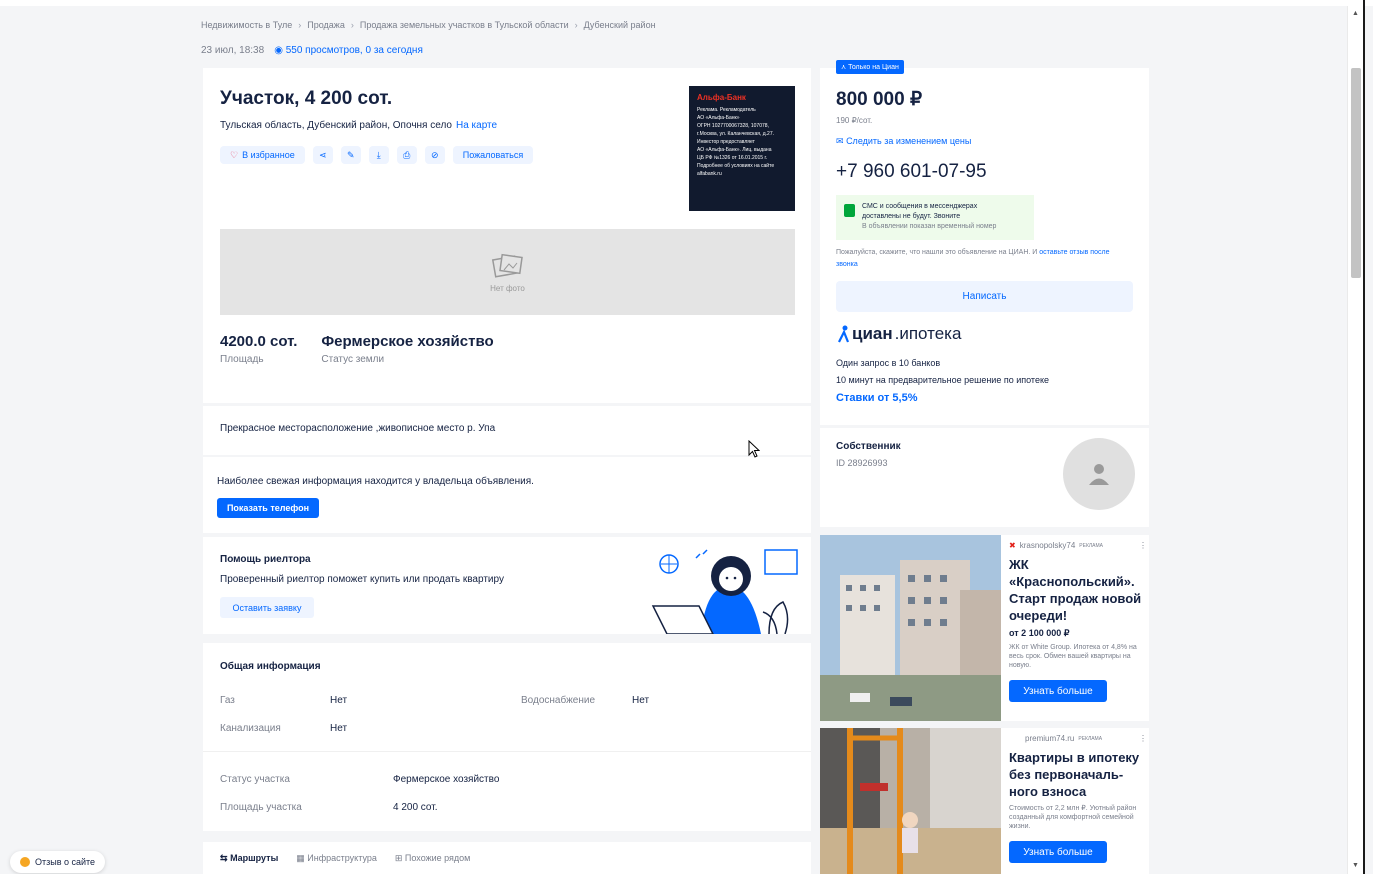  What do you see at coordinates (265, 559) in the screenshot?
I see `realtor-title: Помощь риелтора` at bounding box center [265, 559].